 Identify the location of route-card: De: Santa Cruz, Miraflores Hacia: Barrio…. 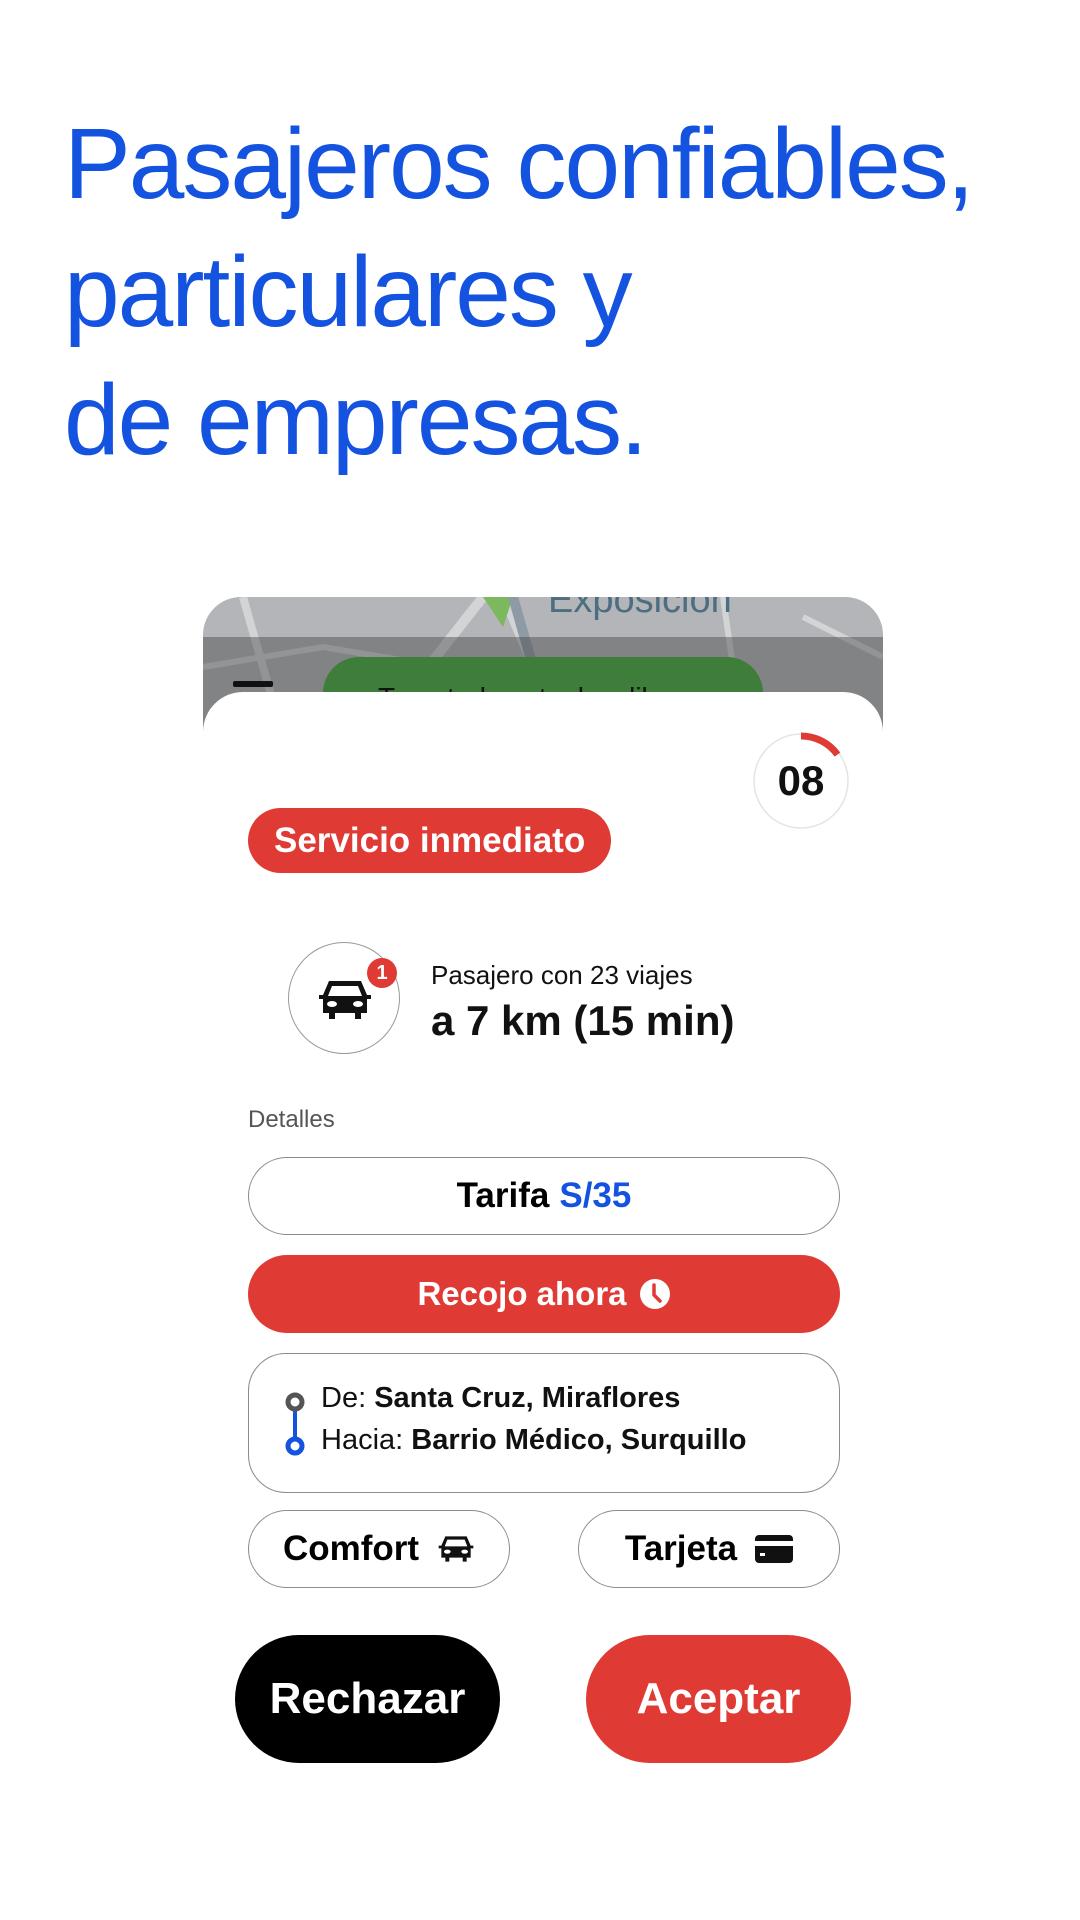
(544, 1423).